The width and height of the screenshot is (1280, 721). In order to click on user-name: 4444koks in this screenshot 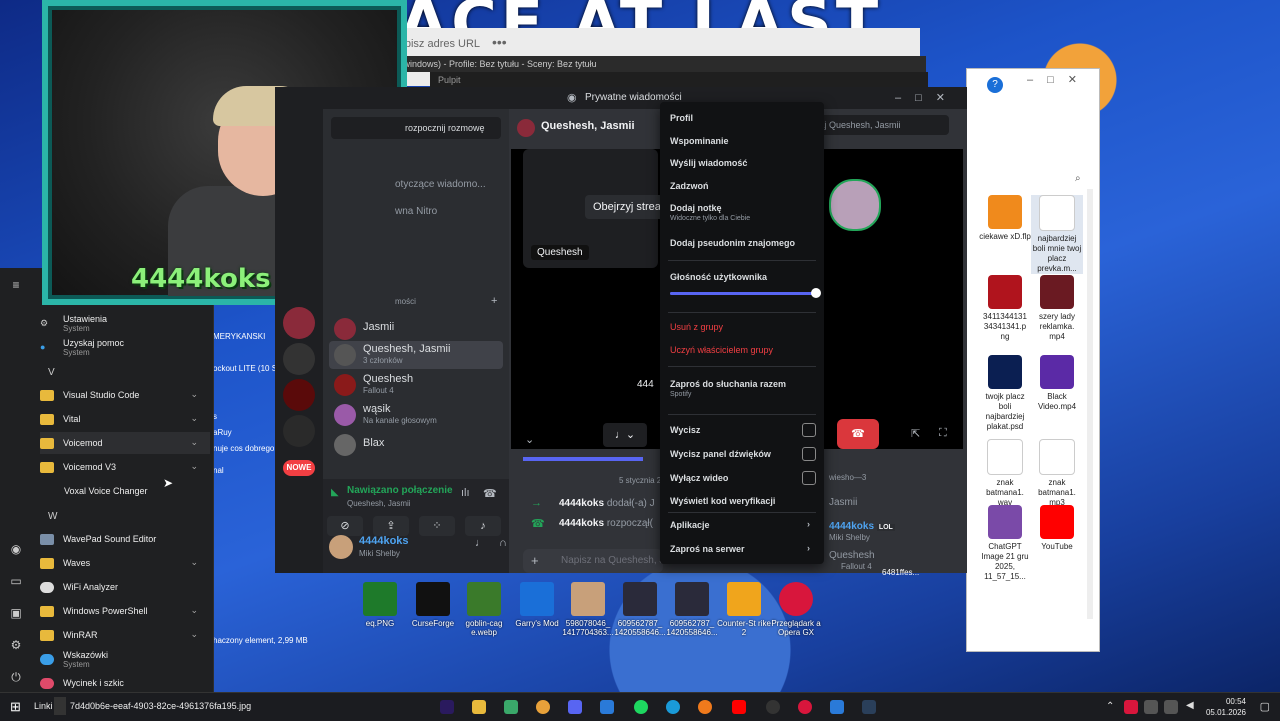, I will do `click(384, 541)`.